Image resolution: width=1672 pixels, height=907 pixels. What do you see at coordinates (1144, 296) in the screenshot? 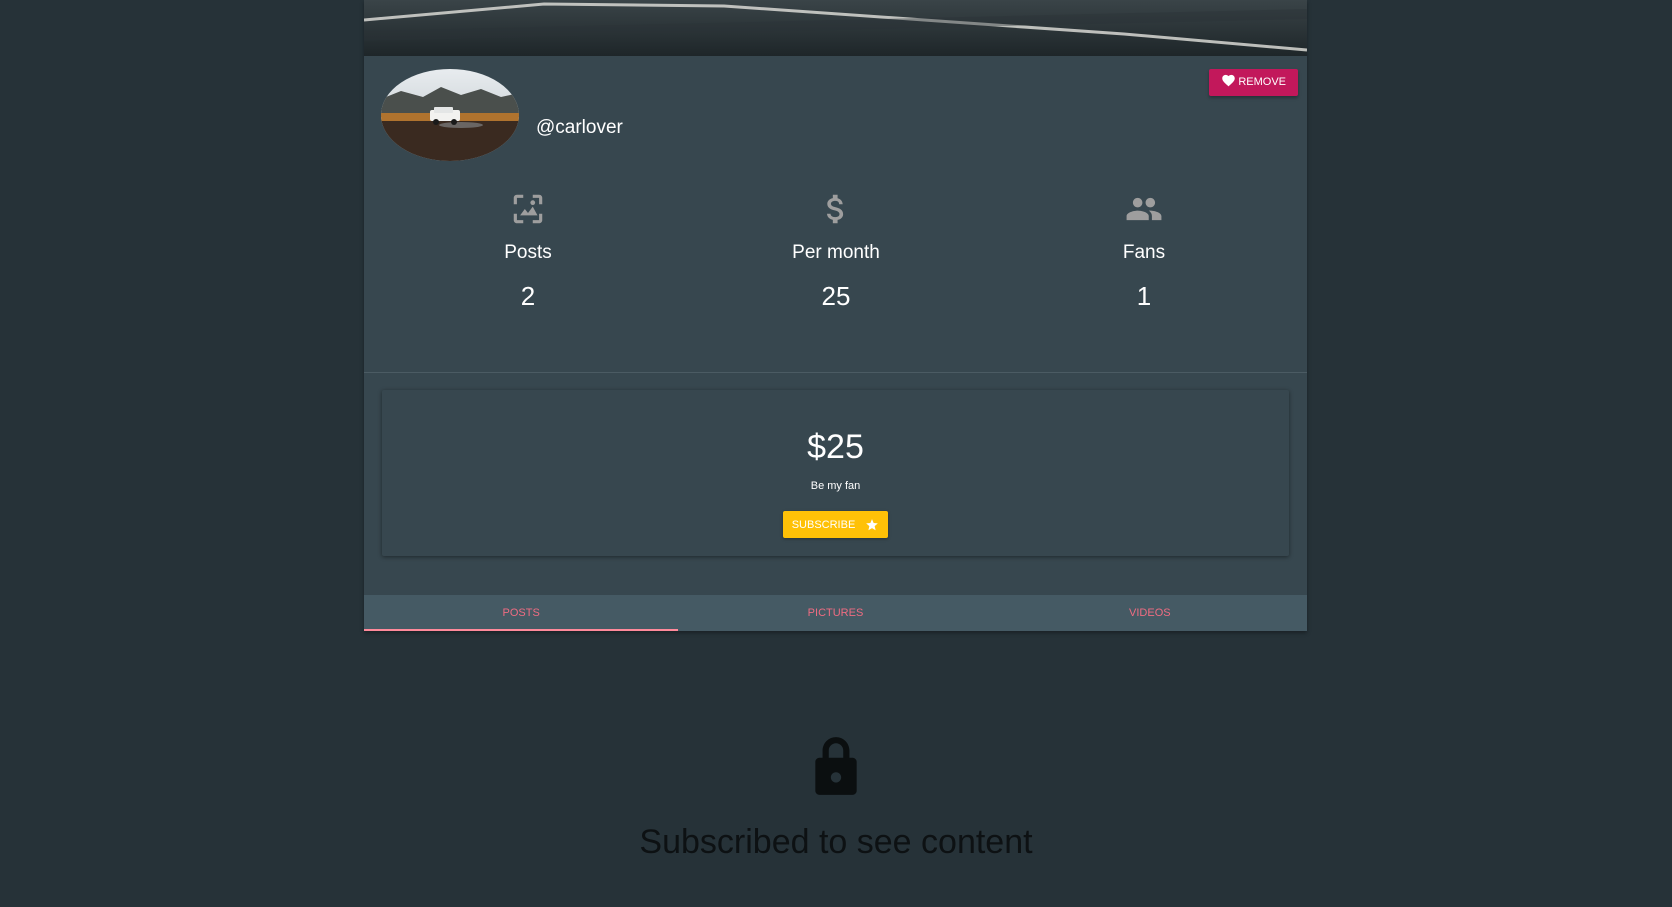
I see `stat-value: 1` at bounding box center [1144, 296].